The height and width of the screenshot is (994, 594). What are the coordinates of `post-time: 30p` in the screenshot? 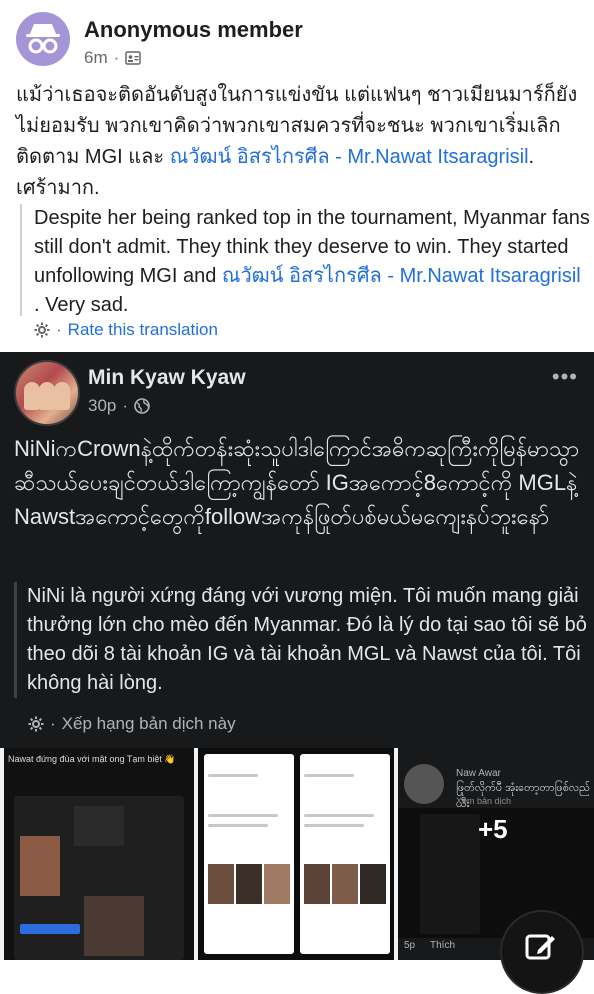 It's located at (102, 406).